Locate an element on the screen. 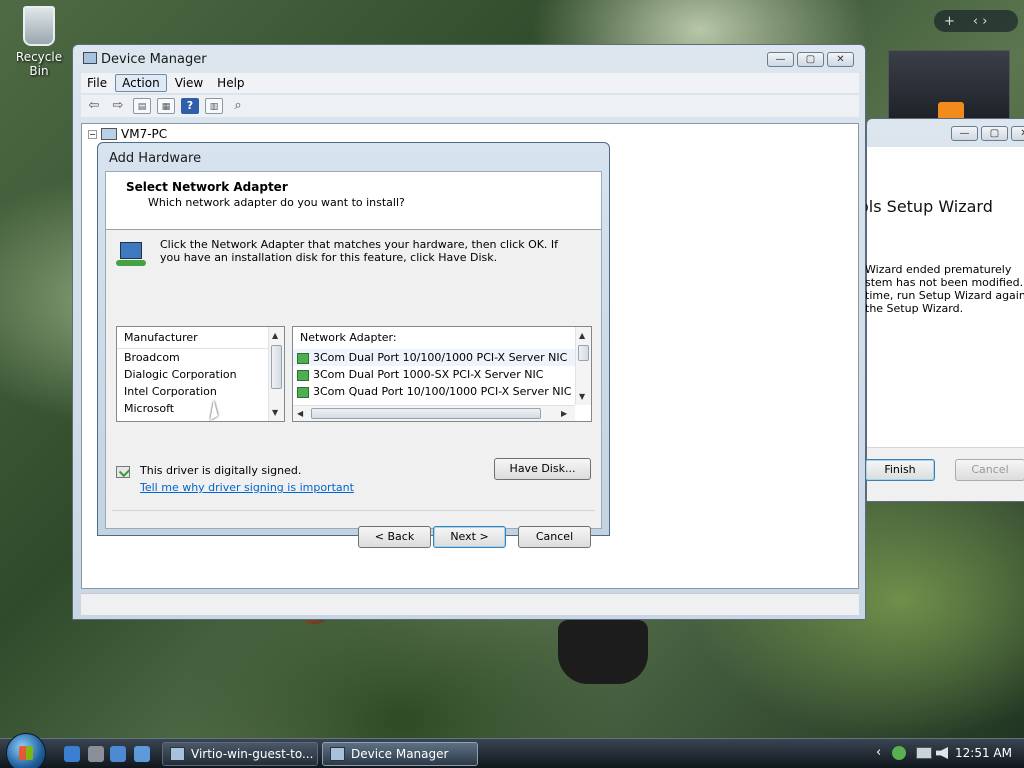  gadget-nav-icon: ‹ › is located at coordinates (980, 21).